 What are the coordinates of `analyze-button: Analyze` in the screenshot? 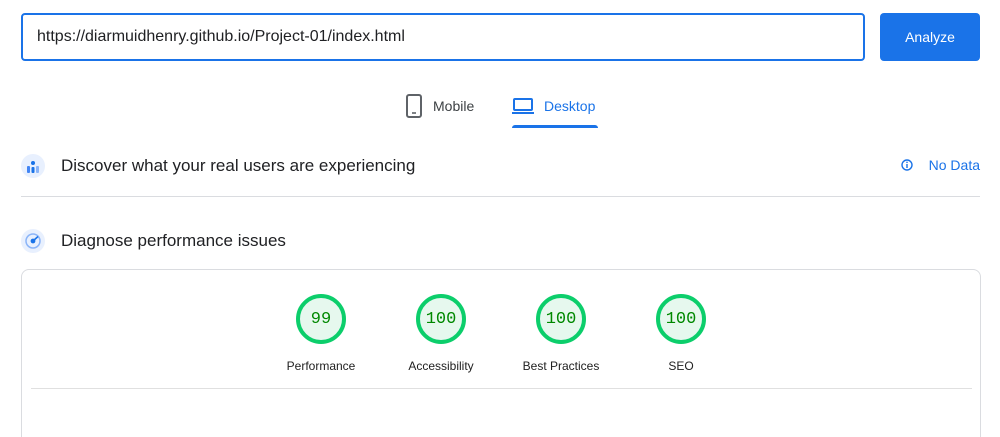 It's located at (930, 37).